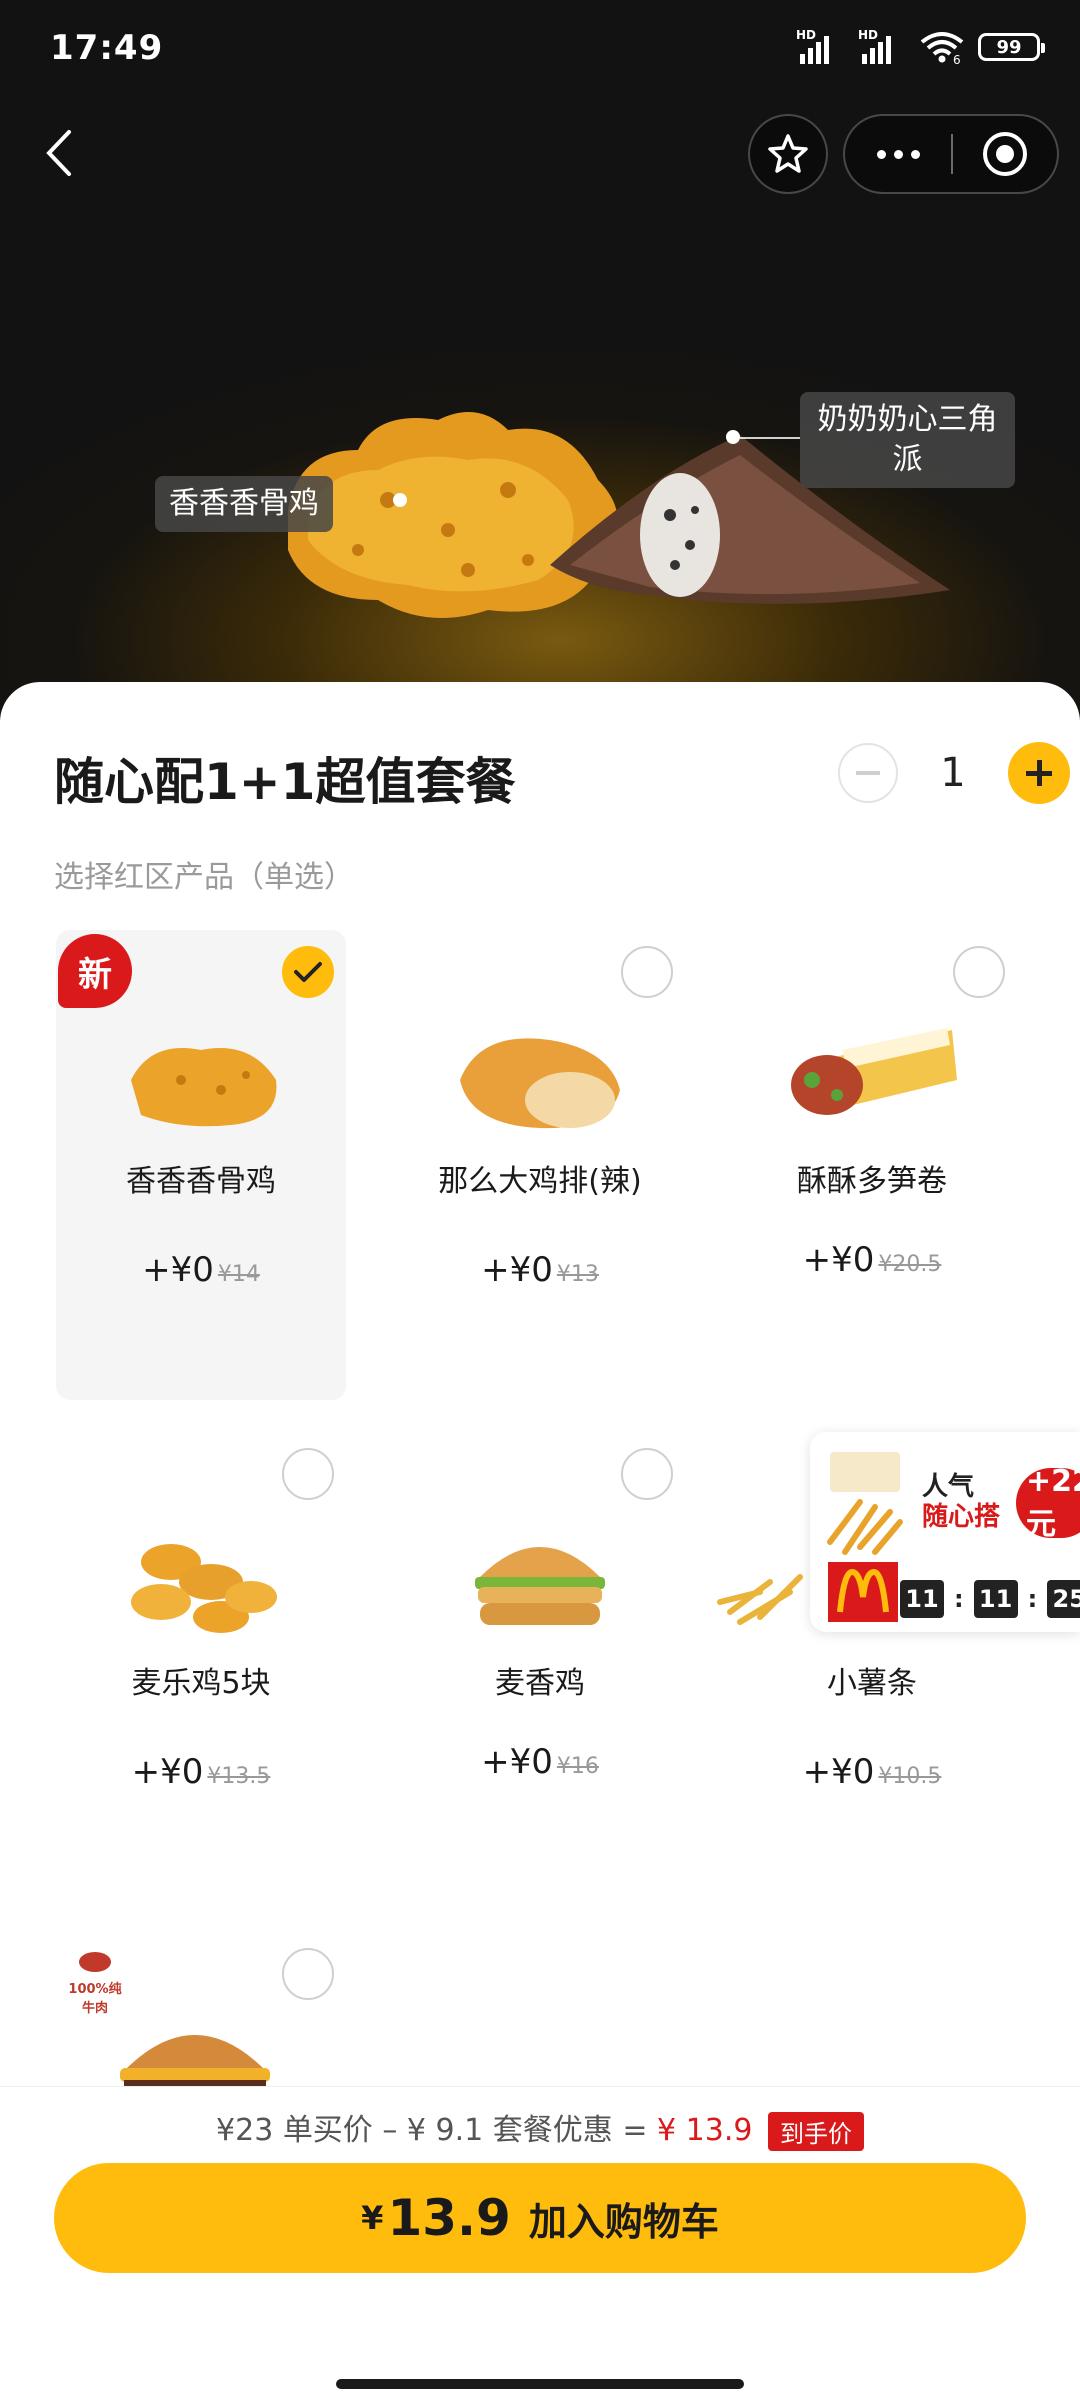  I want to click on add-to-cart-button: ¥ 13.9 加入购物车, so click(540, 2218).